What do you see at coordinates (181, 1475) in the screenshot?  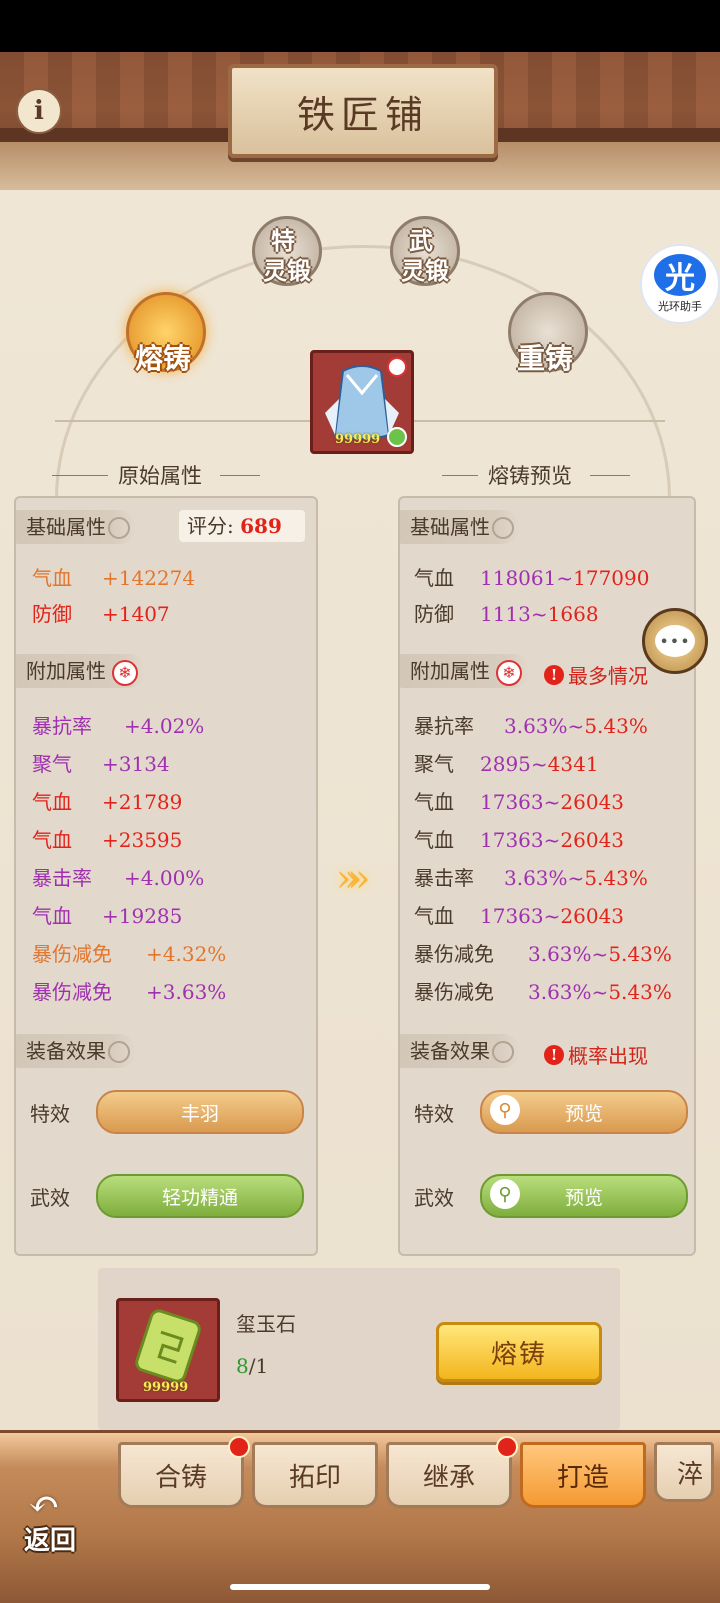 I see `tab-combine-cast: 合铸` at bounding box center [181, 1475].